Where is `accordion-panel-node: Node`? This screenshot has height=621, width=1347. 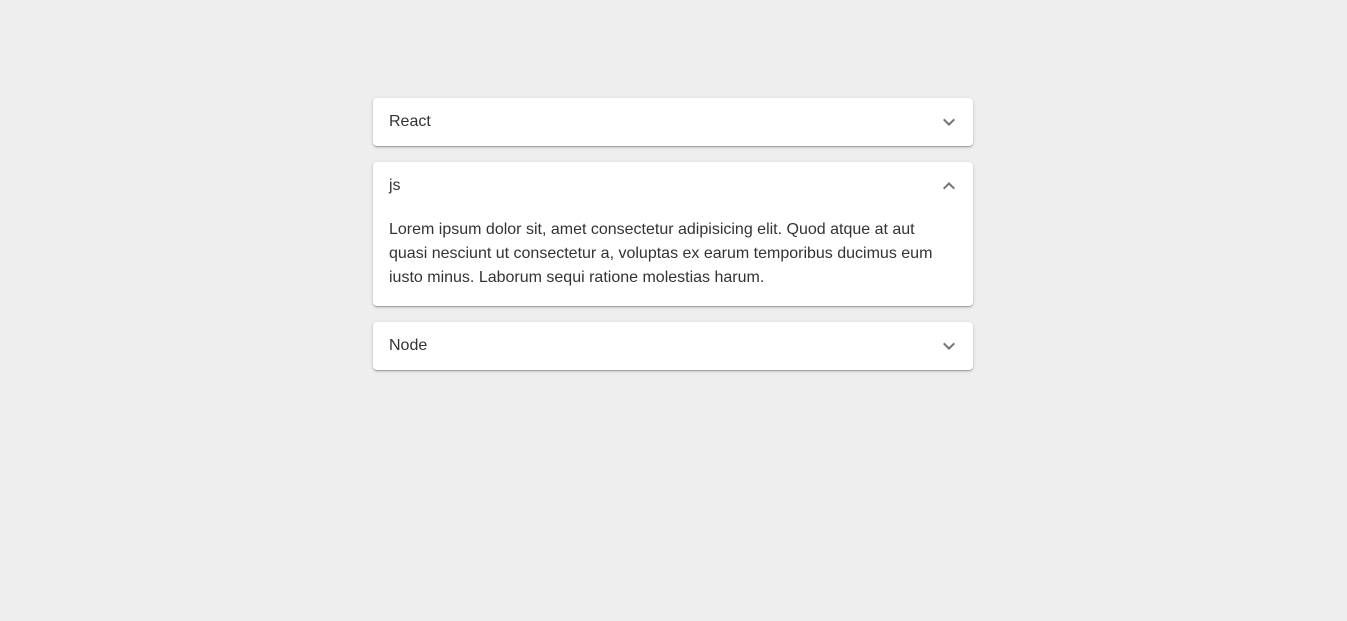 accordion-panel-node: Node is located at coordinates (673, 346).